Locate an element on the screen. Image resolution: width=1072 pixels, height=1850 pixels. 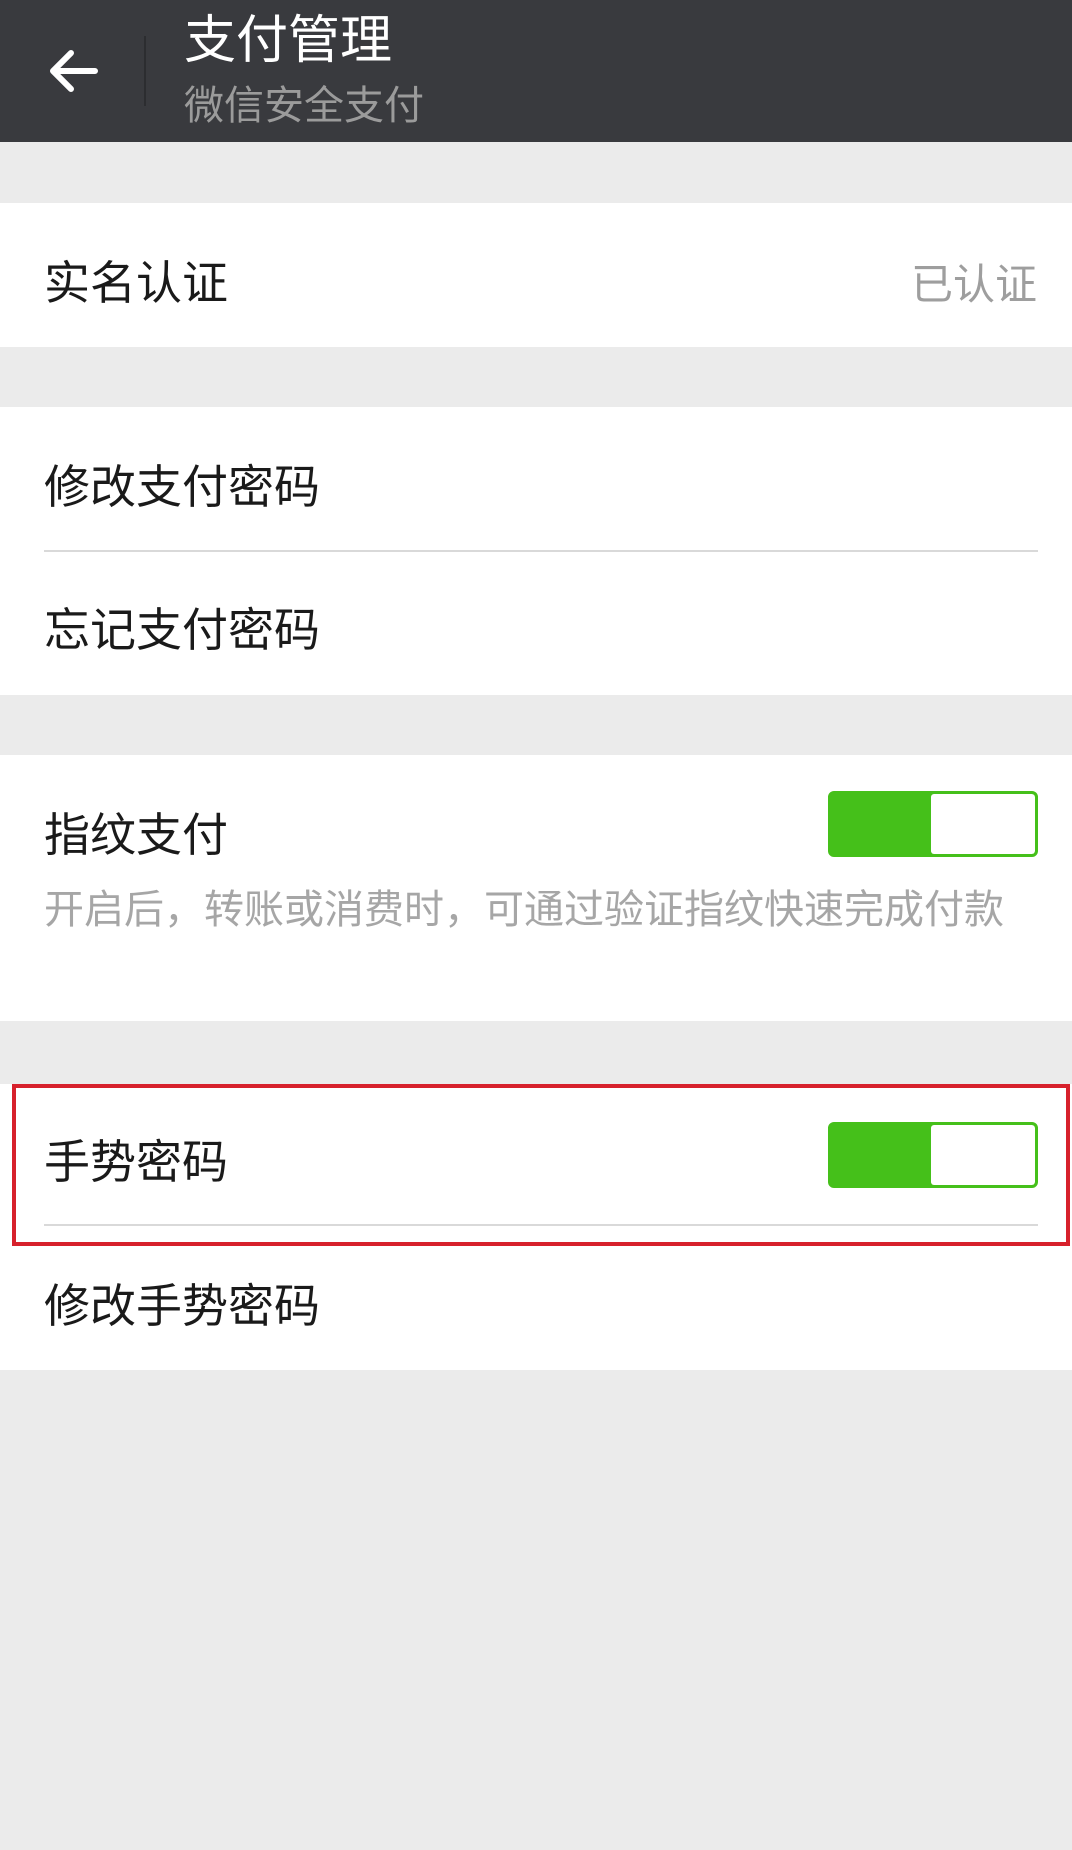
page-title: 支付管理 is located at coordinates (288, 41).